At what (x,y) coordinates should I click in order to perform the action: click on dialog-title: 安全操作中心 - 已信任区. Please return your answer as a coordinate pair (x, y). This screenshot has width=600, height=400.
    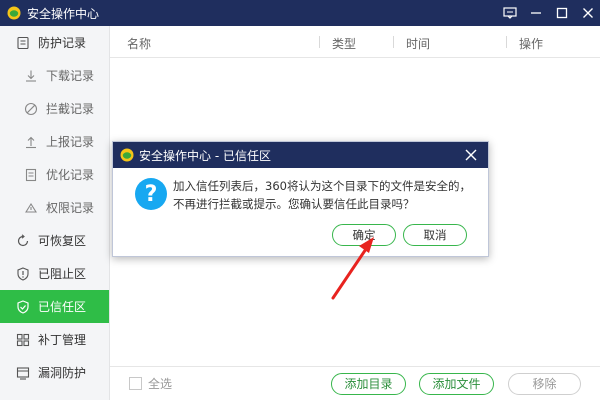
    Looking at the image, I should click on (205, 155).